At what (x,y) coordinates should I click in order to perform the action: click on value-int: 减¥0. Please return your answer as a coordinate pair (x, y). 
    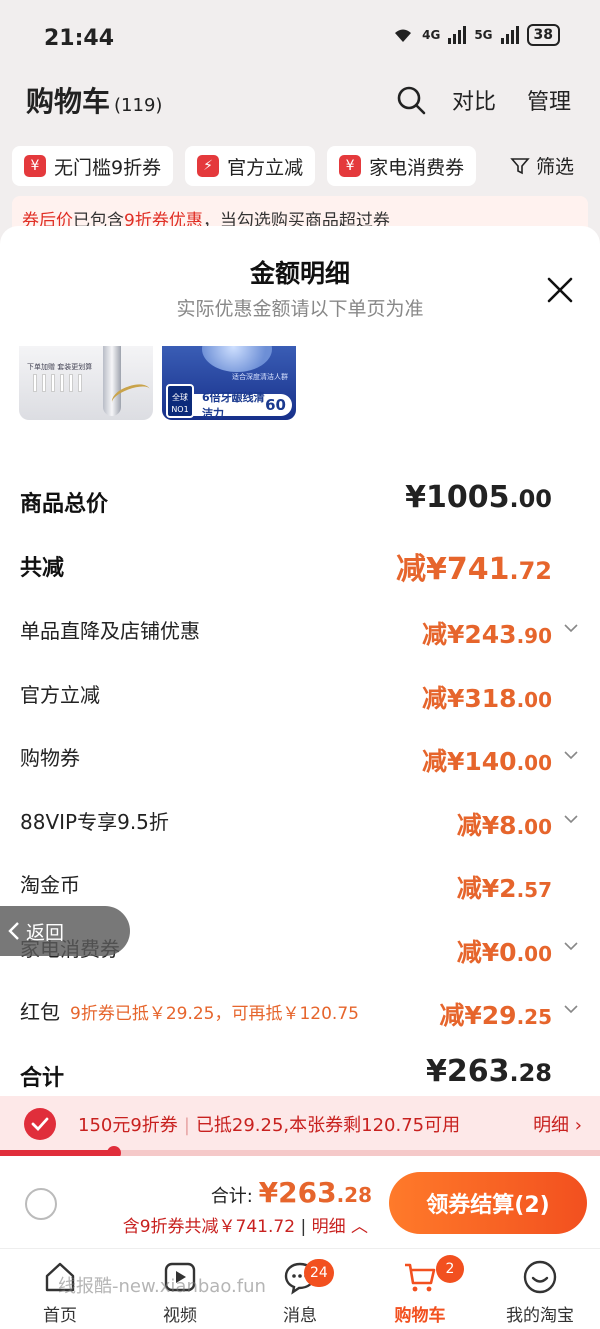
    Looking at the image, I should click on (486, 952).